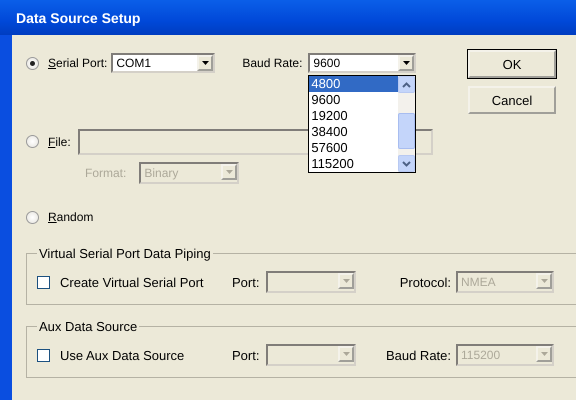 The width and height of the screenshot is (576, 400). I want to click on radio-label: Serial Port:, so click(78, 63).